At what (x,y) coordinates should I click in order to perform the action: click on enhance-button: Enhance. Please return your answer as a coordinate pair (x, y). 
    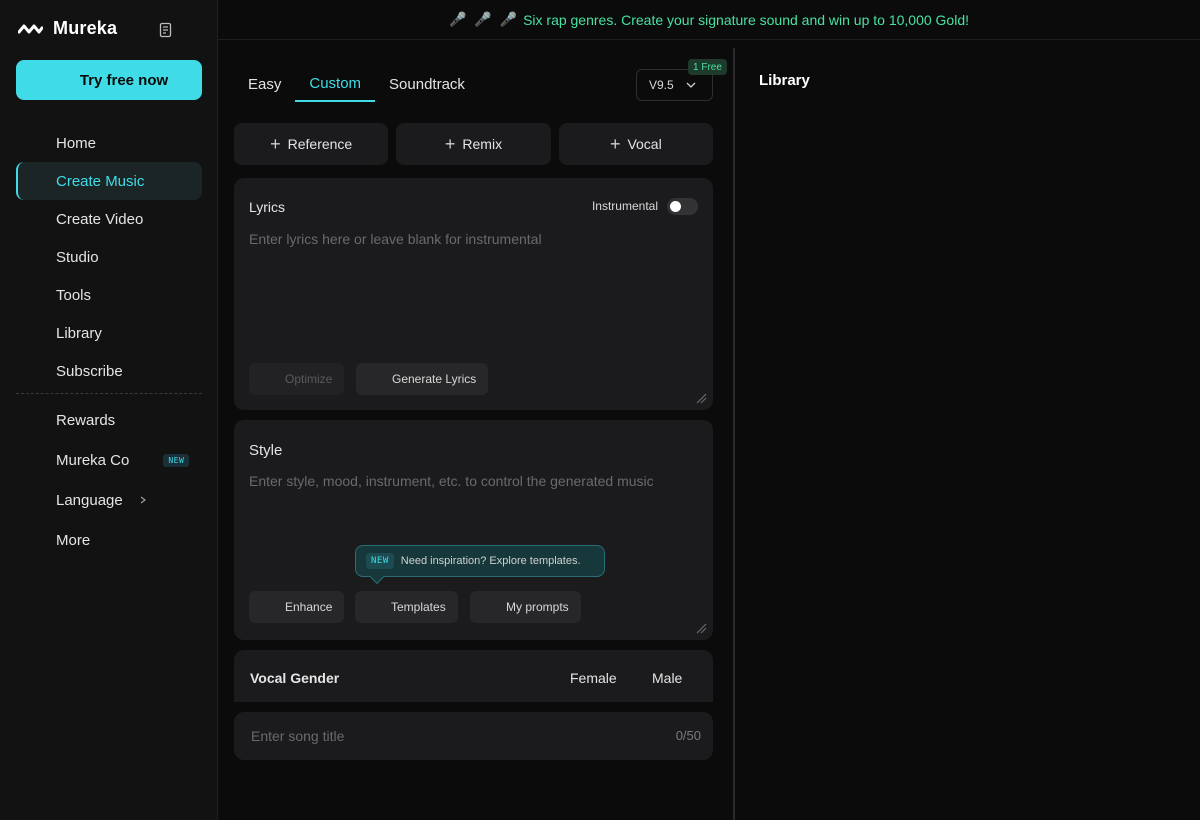
    Looking at the image, I should click on (297, 607).